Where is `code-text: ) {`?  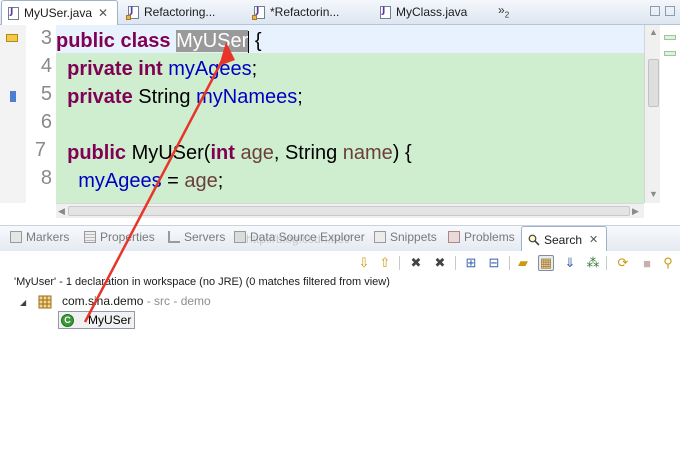
code-text: ) { is located at coordinates (402, 153).